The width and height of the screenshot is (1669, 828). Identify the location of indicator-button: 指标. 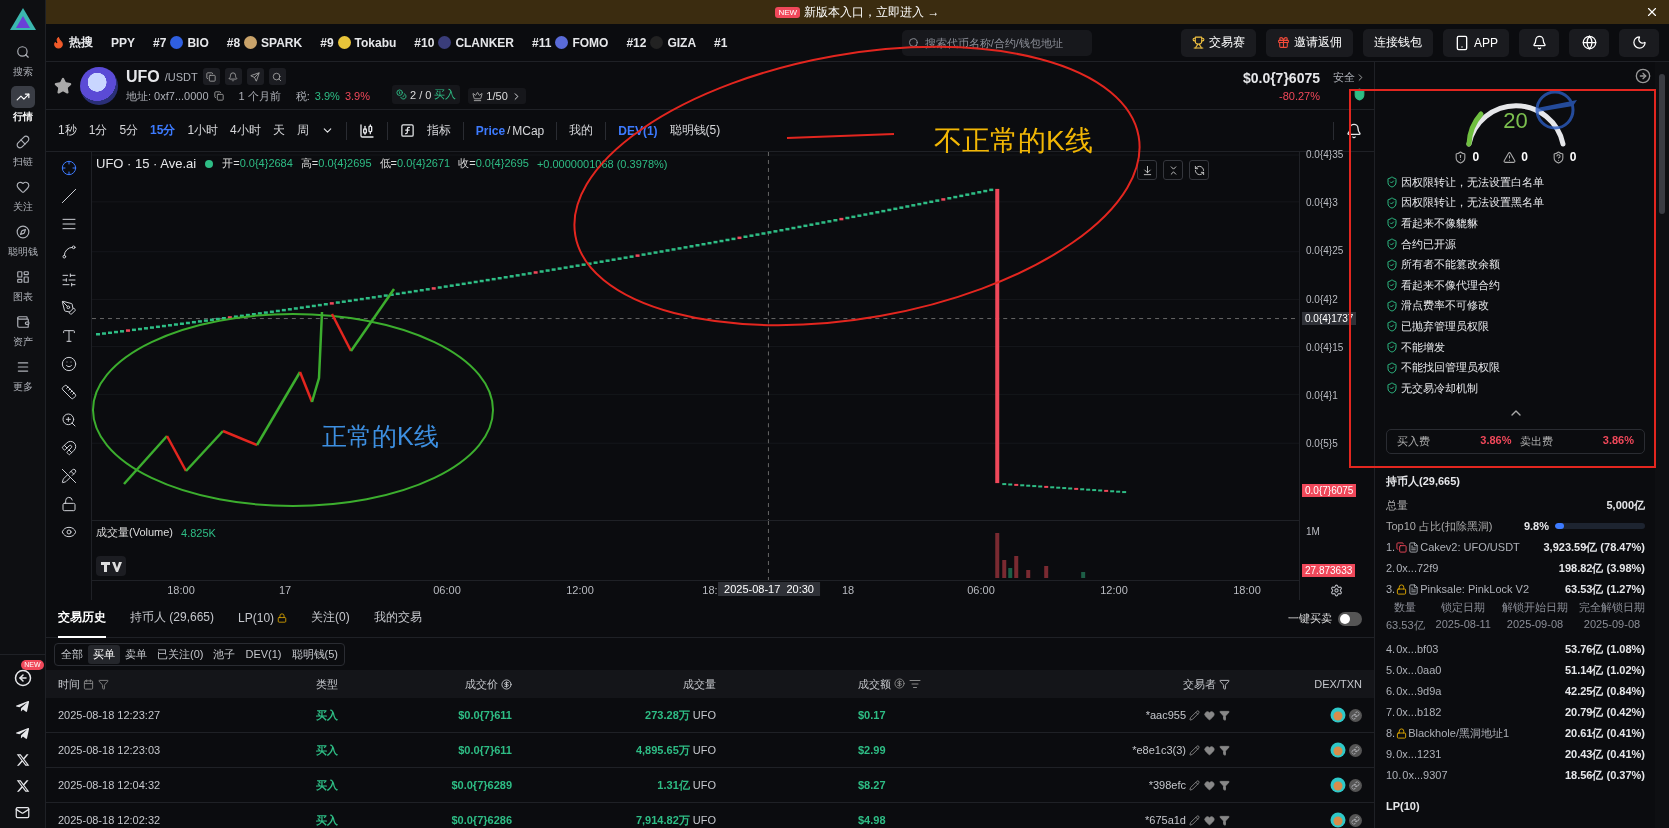
(438, 130).